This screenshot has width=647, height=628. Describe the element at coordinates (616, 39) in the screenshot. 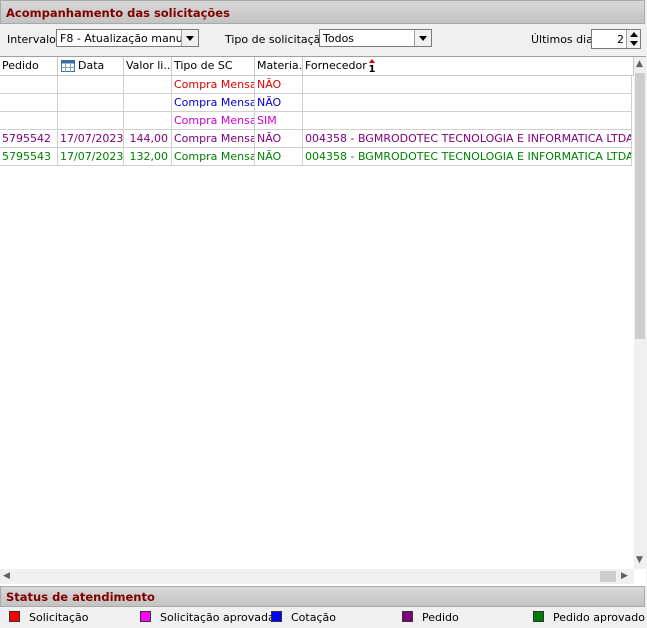

I see `days-spinner: 2` at that location.